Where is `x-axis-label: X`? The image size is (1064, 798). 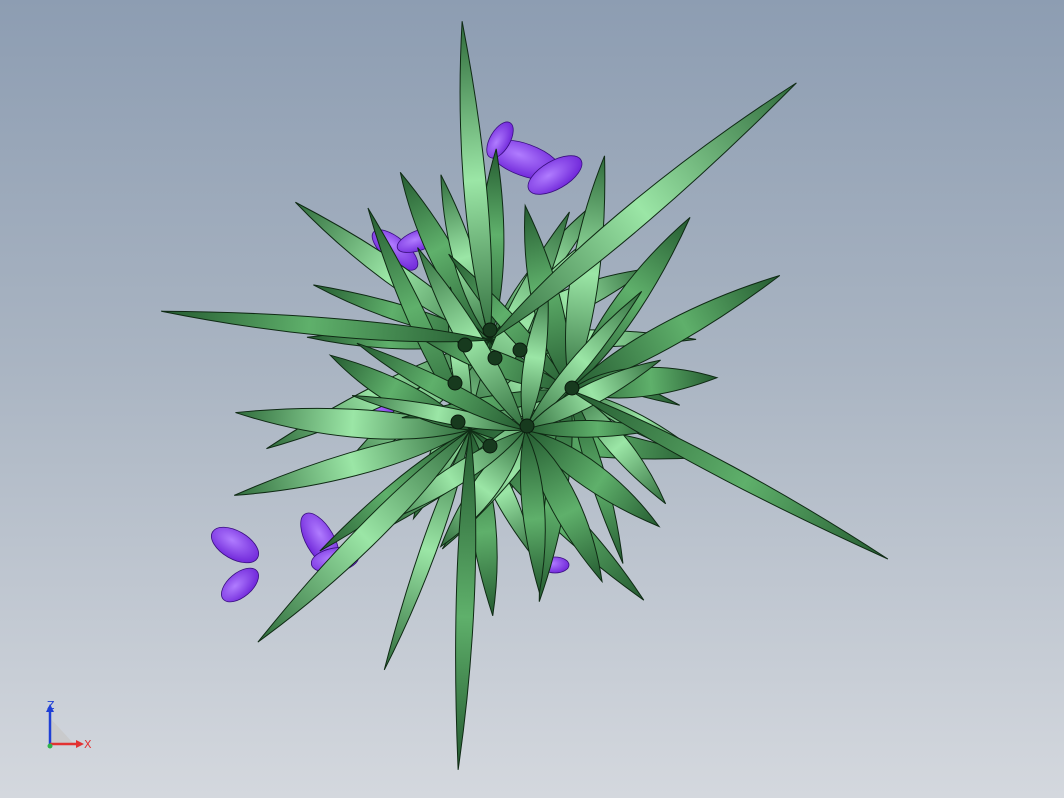
x-axis-label: X is located at coordinates (88, 744).